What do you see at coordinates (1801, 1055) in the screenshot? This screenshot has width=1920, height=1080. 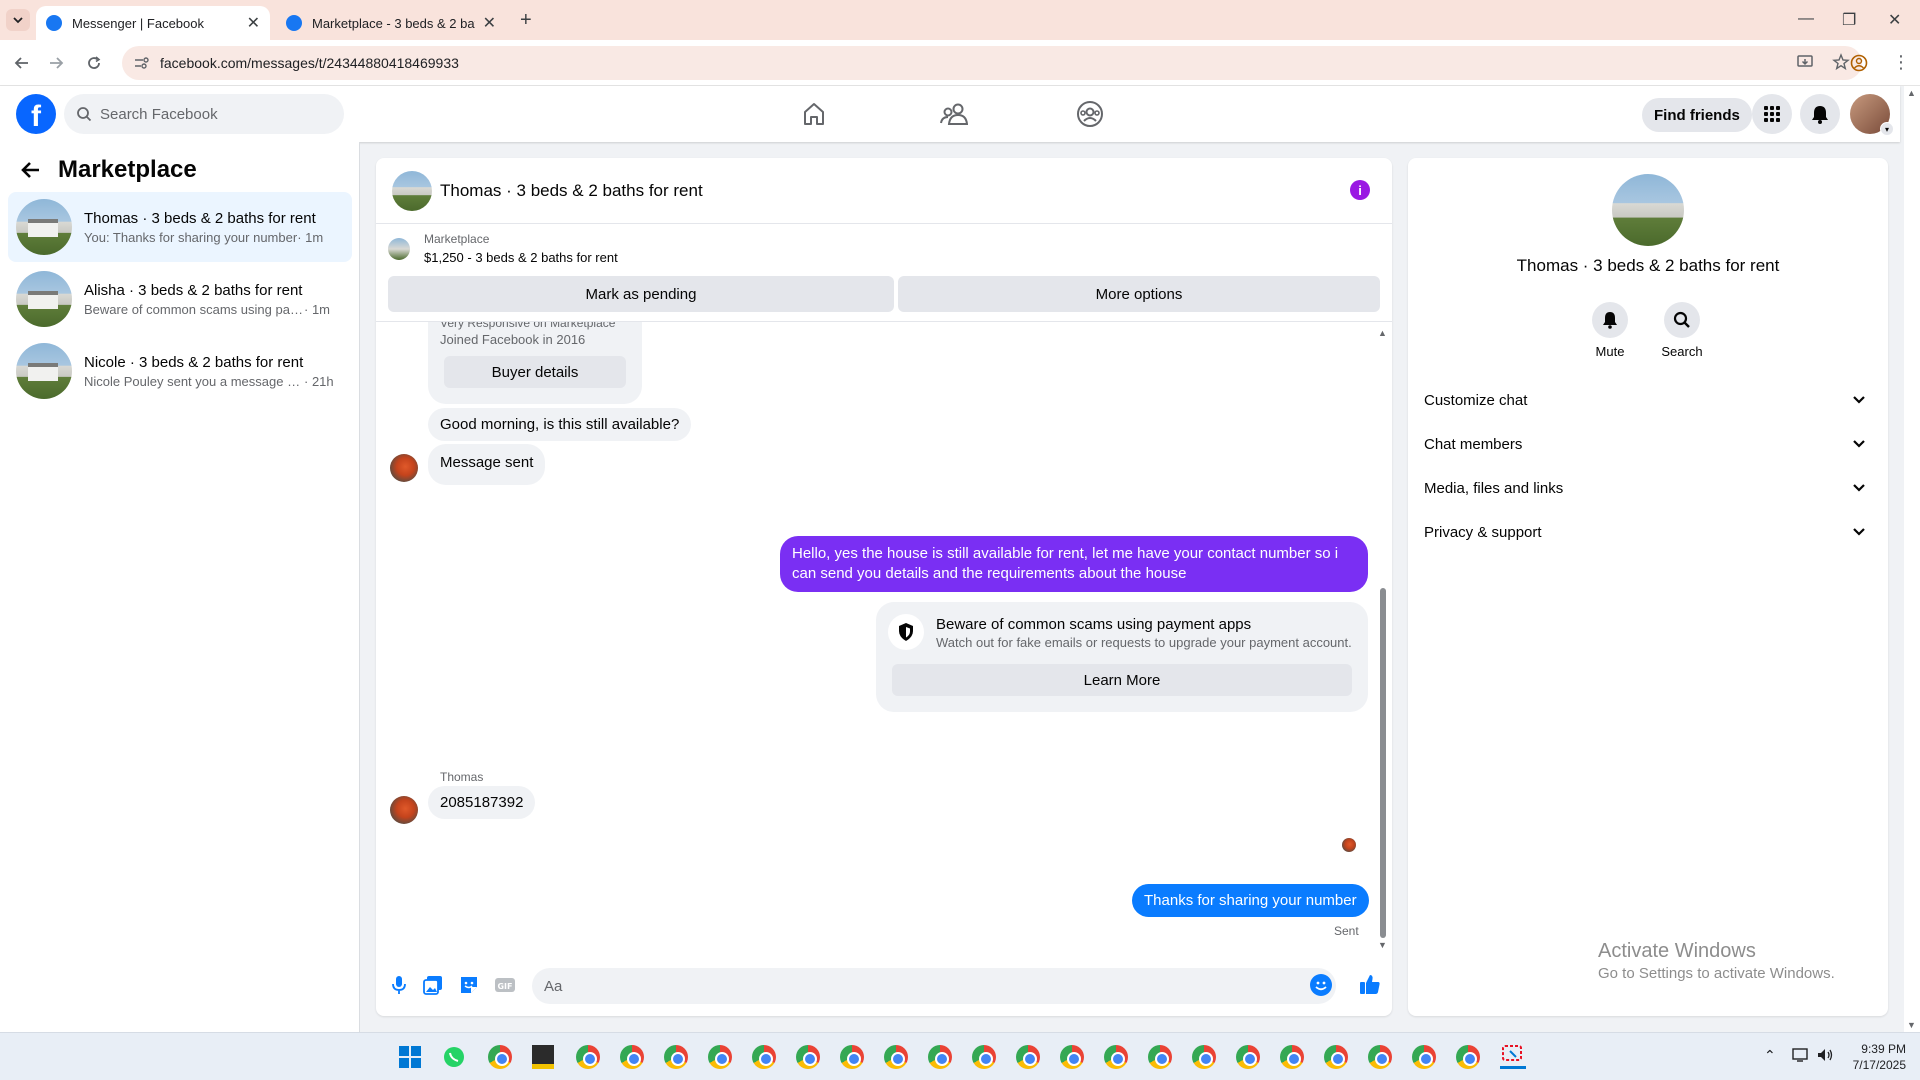 I see `network-icon` at bounding box center [1801, 1055].